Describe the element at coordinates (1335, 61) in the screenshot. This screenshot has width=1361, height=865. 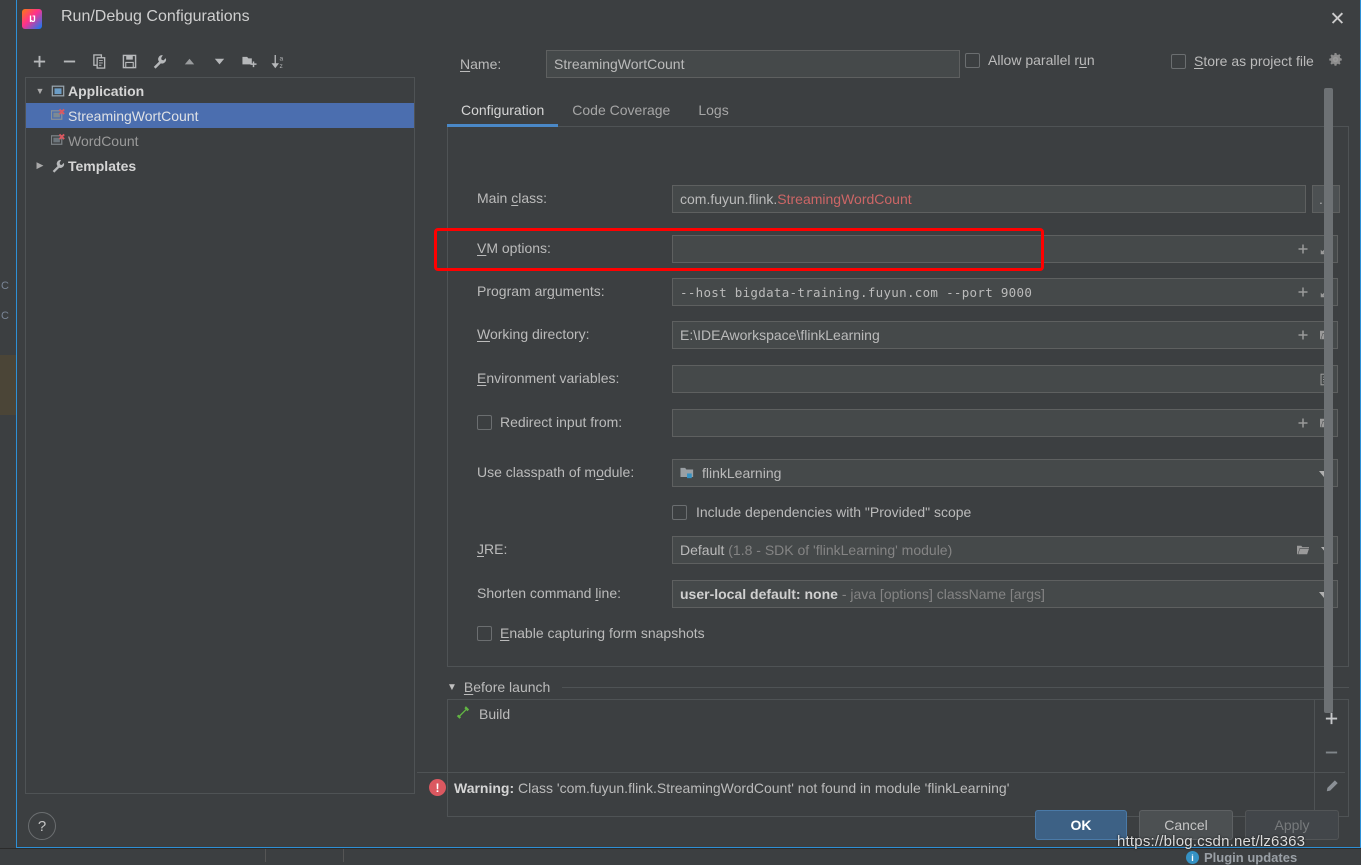
I see `gear-icon` at that location.